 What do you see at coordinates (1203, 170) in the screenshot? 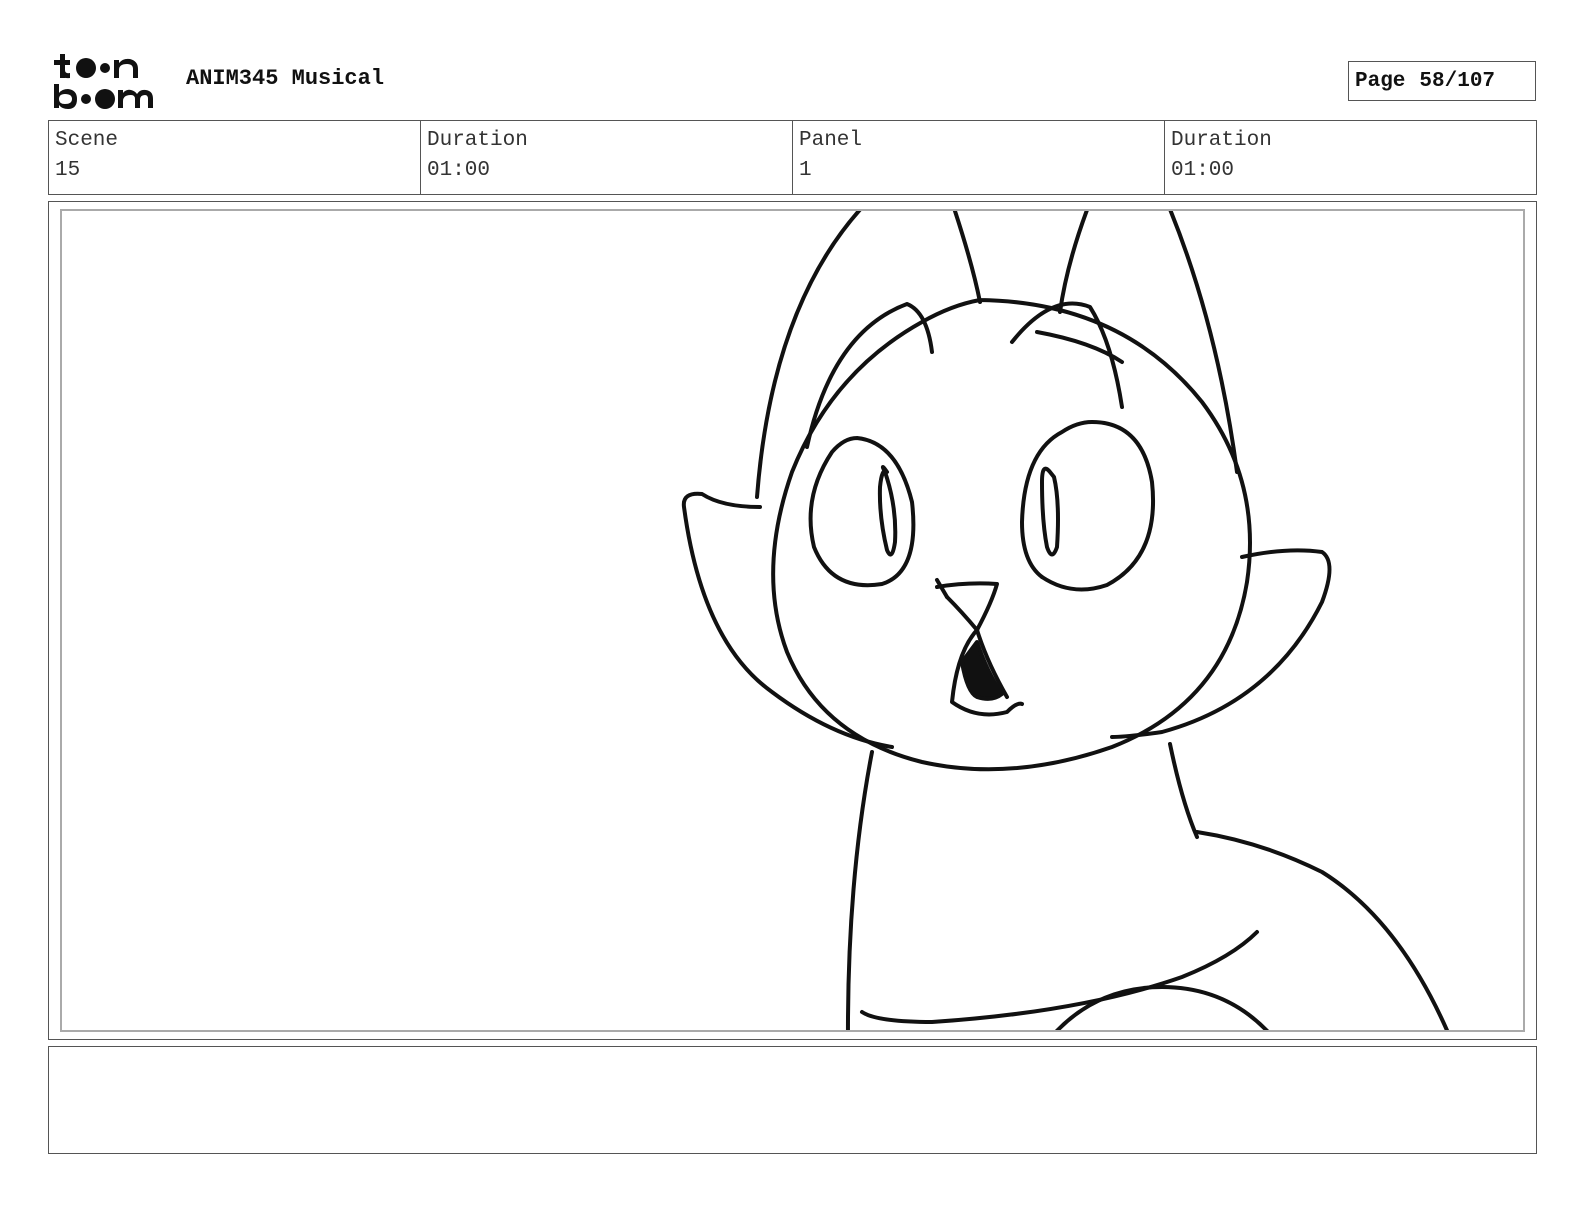
I see `panel-duration-value: 01:00` at bounding box center [1203, 170].